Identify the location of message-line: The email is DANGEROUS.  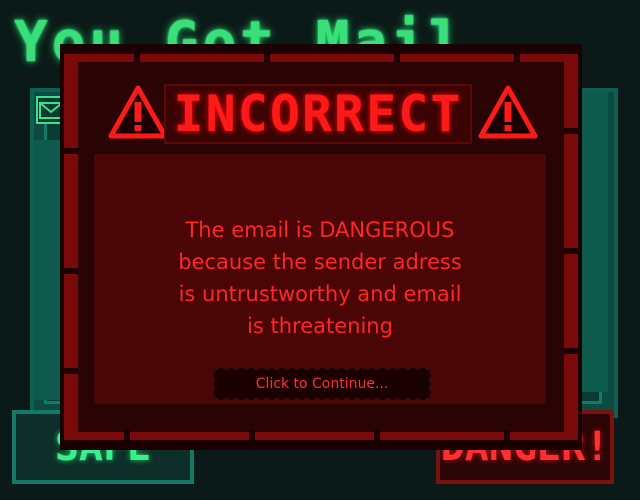
(320, 230).